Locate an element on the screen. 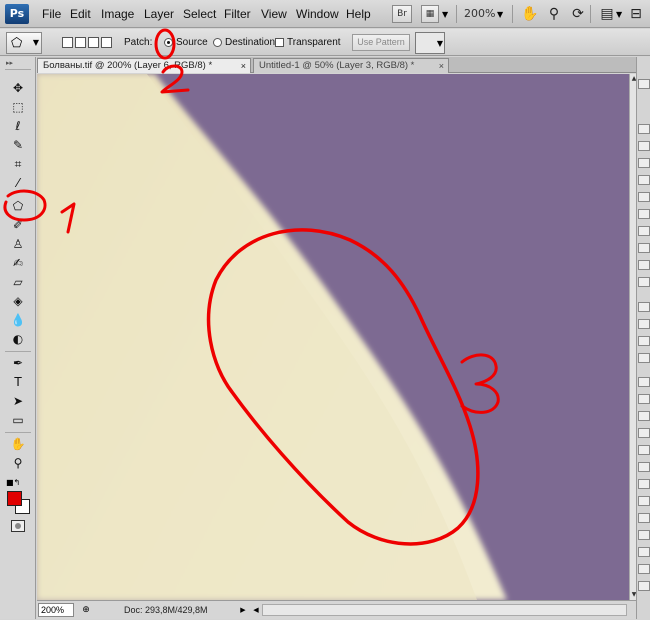 The height and width of the screenshot is (620, 650). tool-preset-picker: ⬠ ▼ is located at coordinates (24, 43).